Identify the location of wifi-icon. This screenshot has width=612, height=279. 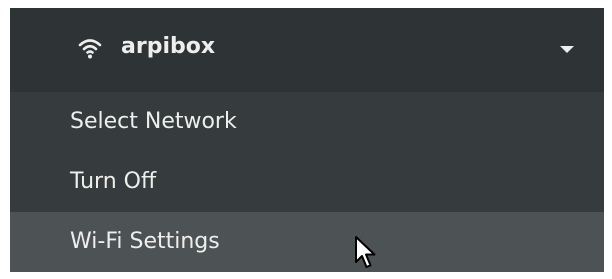
(90, 49).